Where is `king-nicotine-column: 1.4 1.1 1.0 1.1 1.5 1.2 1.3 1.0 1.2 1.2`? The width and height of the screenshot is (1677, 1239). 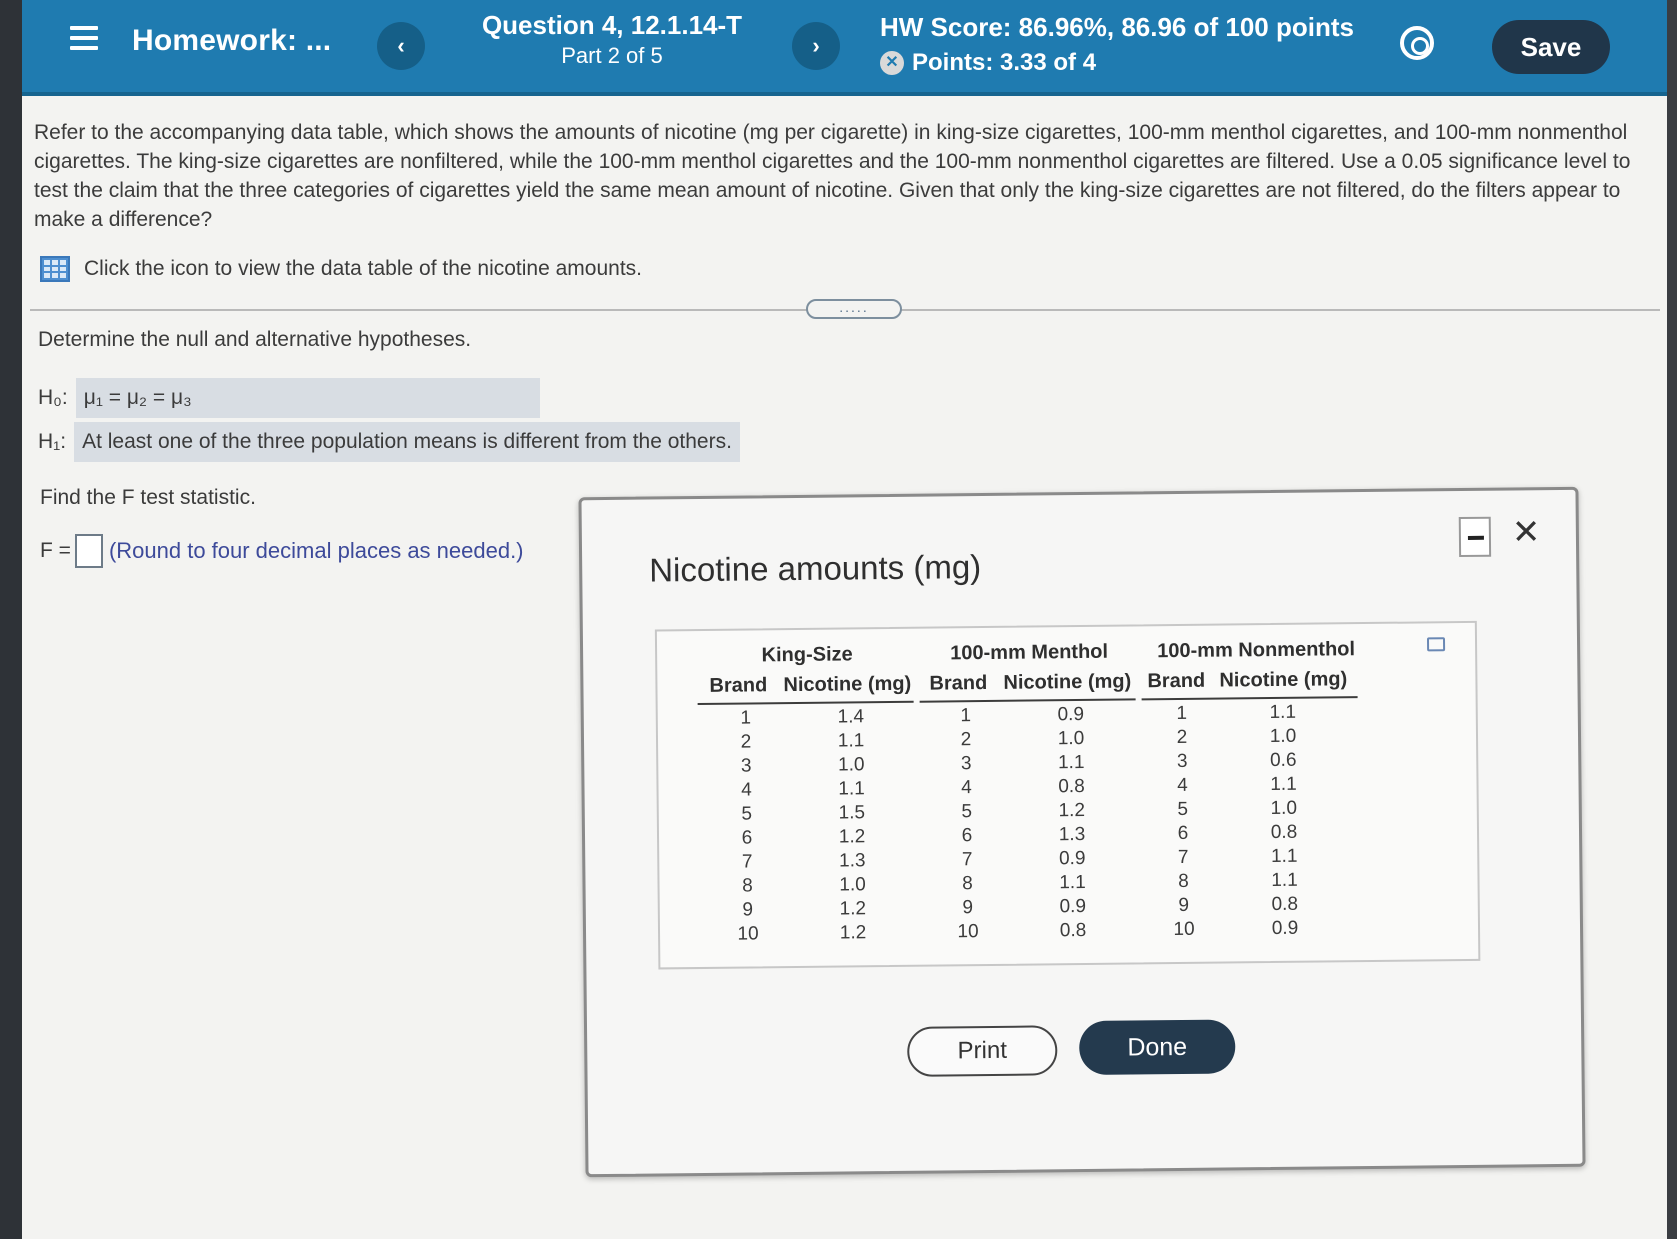 king-nicotine-column: 1.4 1.1 1.0 1.1 1.5 1.2 1.3 1.0 1.2 1.2 is located at coordinates (852, 825).